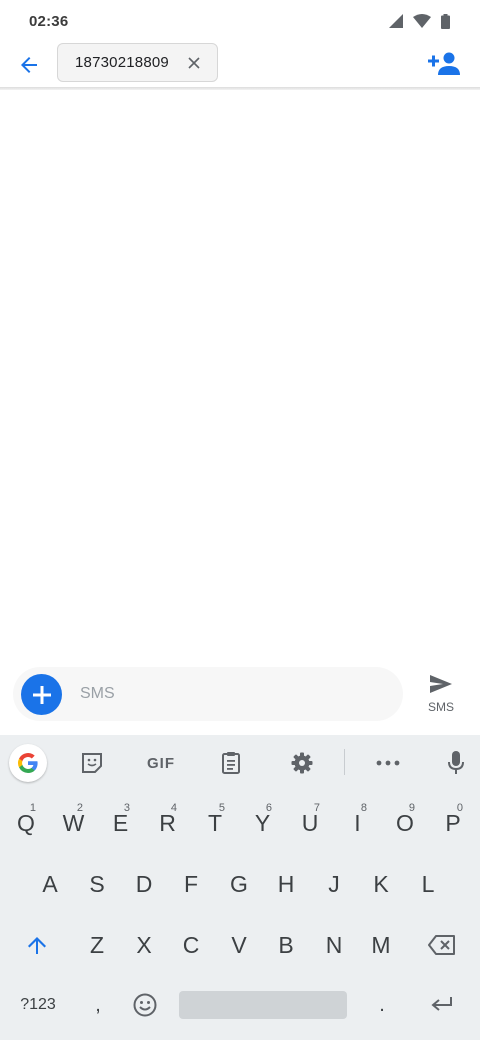 This screenshot has height=1040, width=480. What do you see at coordinates (120, 823) in the screenshot?
I see `key-e: E3` at bounding box center [120, 823].